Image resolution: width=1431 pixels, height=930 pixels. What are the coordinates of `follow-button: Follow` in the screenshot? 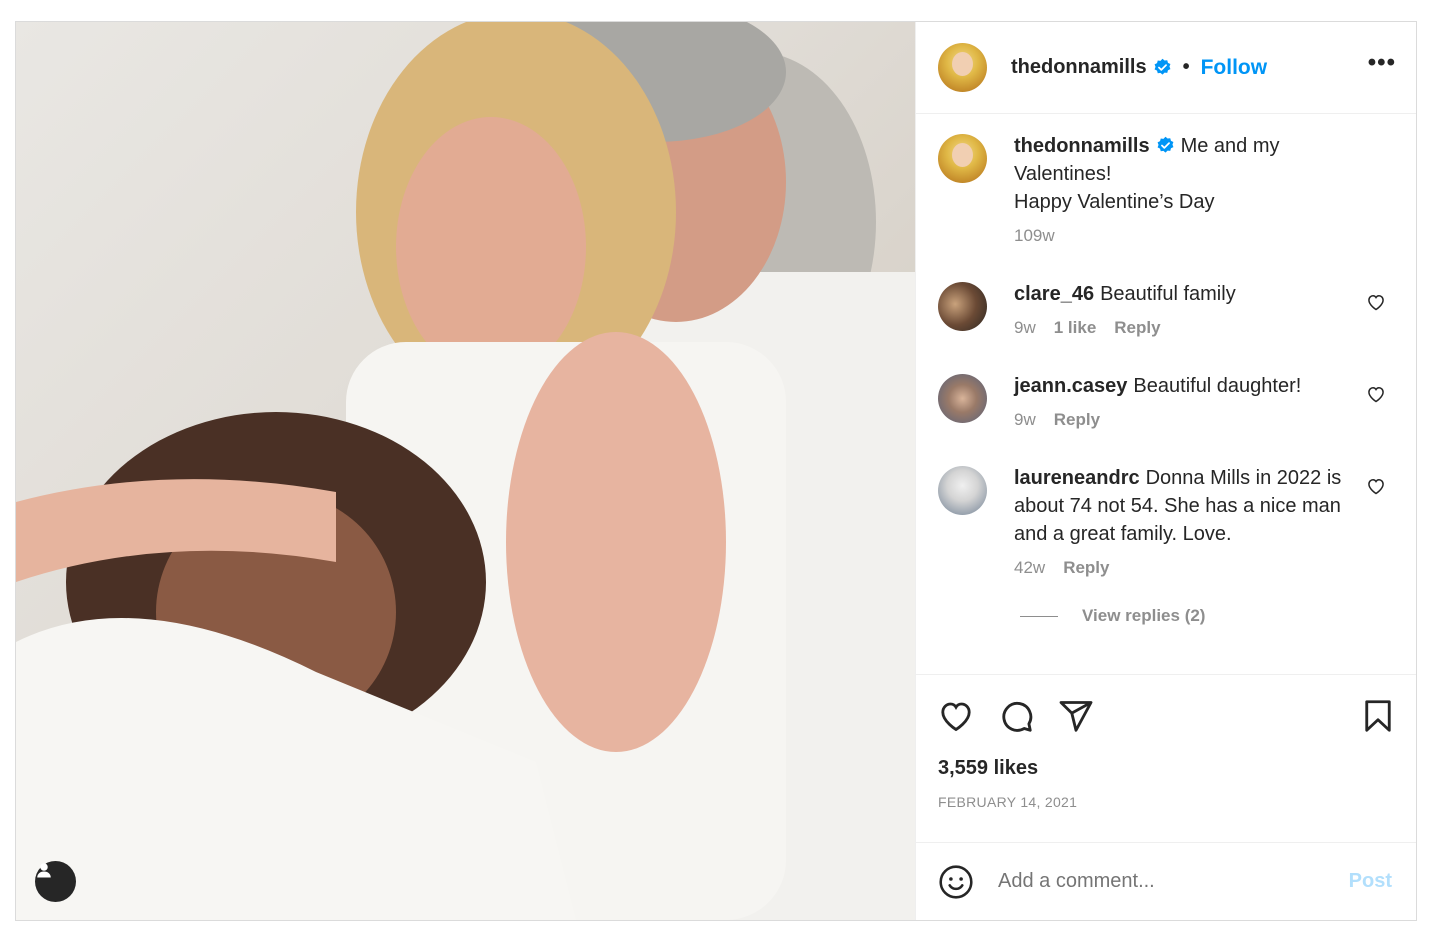 It's located at (1234, 68).